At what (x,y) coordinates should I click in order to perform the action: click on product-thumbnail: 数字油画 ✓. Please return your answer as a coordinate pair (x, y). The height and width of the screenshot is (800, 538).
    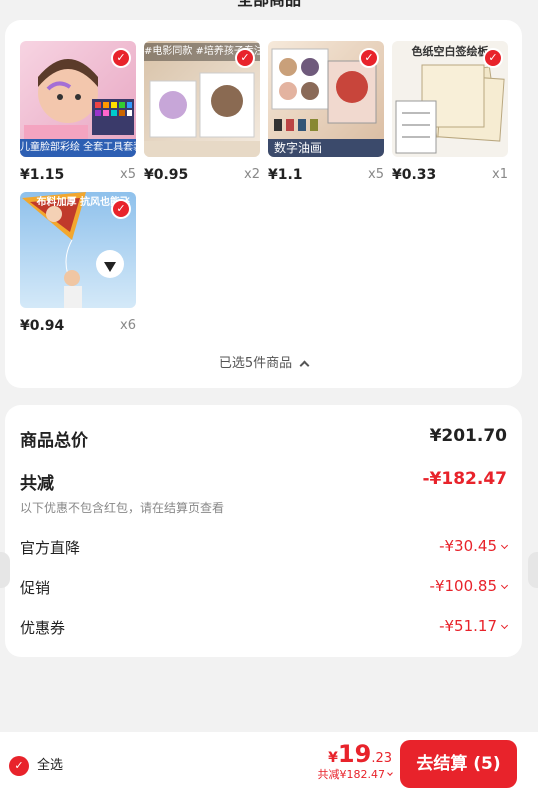
    Looking at the image, I should click on (326, 99).